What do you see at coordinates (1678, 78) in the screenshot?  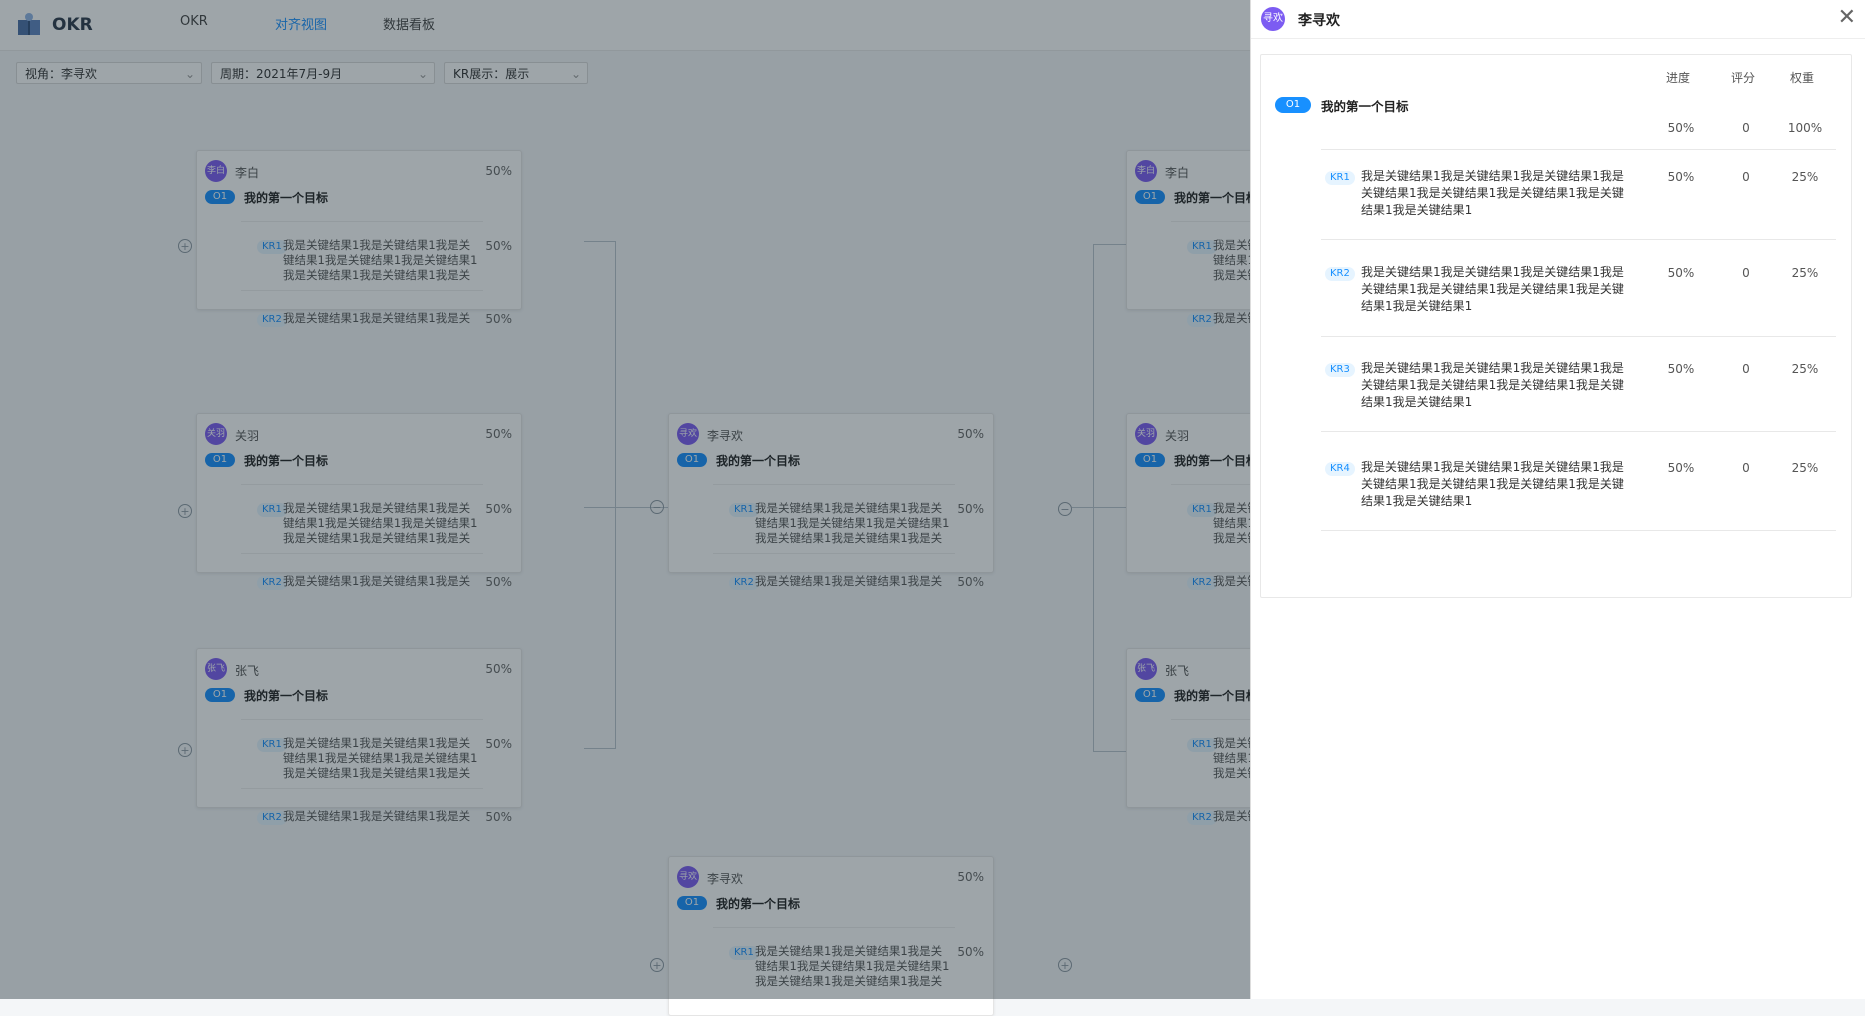 I see `column-progress: 进度` at bounding box center [1678, 78].